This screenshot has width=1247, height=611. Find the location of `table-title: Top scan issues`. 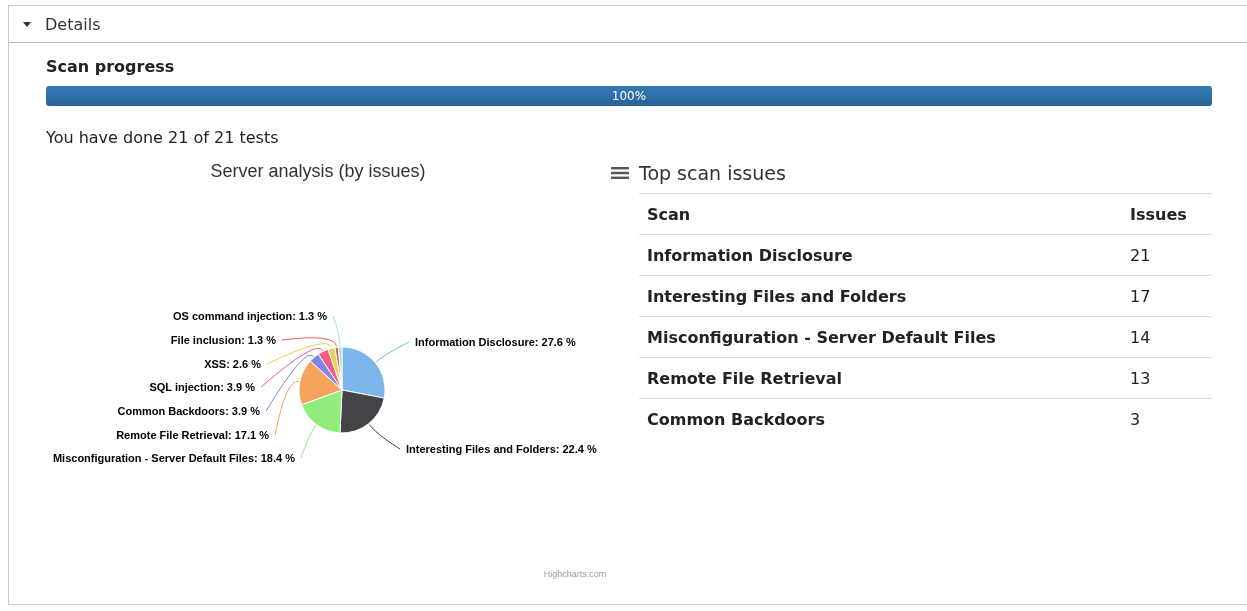

table-title: Top scan issues is located at coordinates (712, 173).